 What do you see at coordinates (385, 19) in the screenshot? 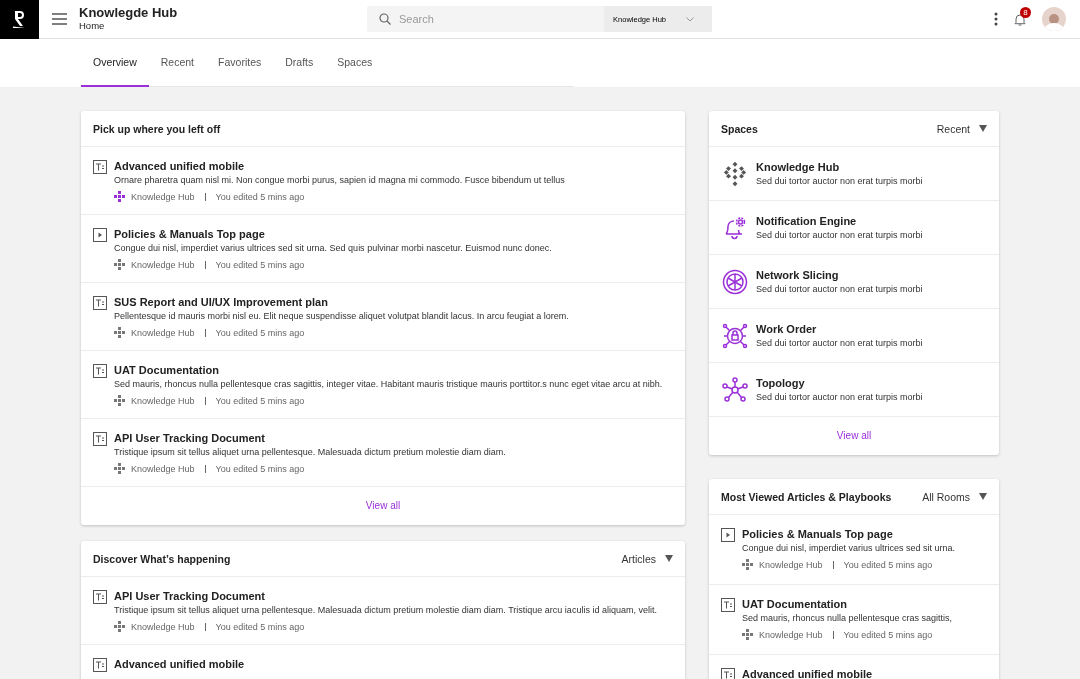
I see `search-icon` at bounding box center [385, 19].